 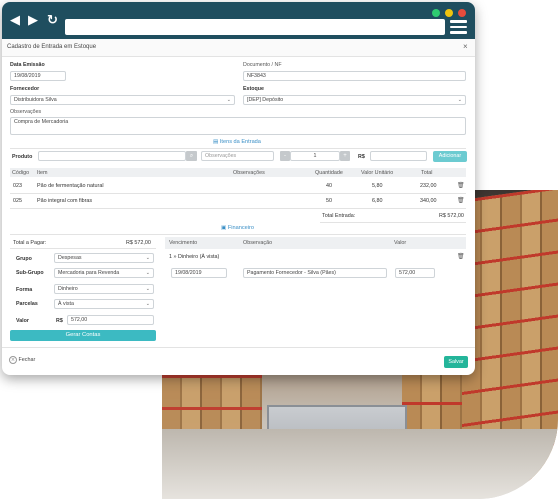 What do you see at coordinates (27, 360) in the screenshot?
I see `fechar-label: Fechar` at bounding box center [27, 360].